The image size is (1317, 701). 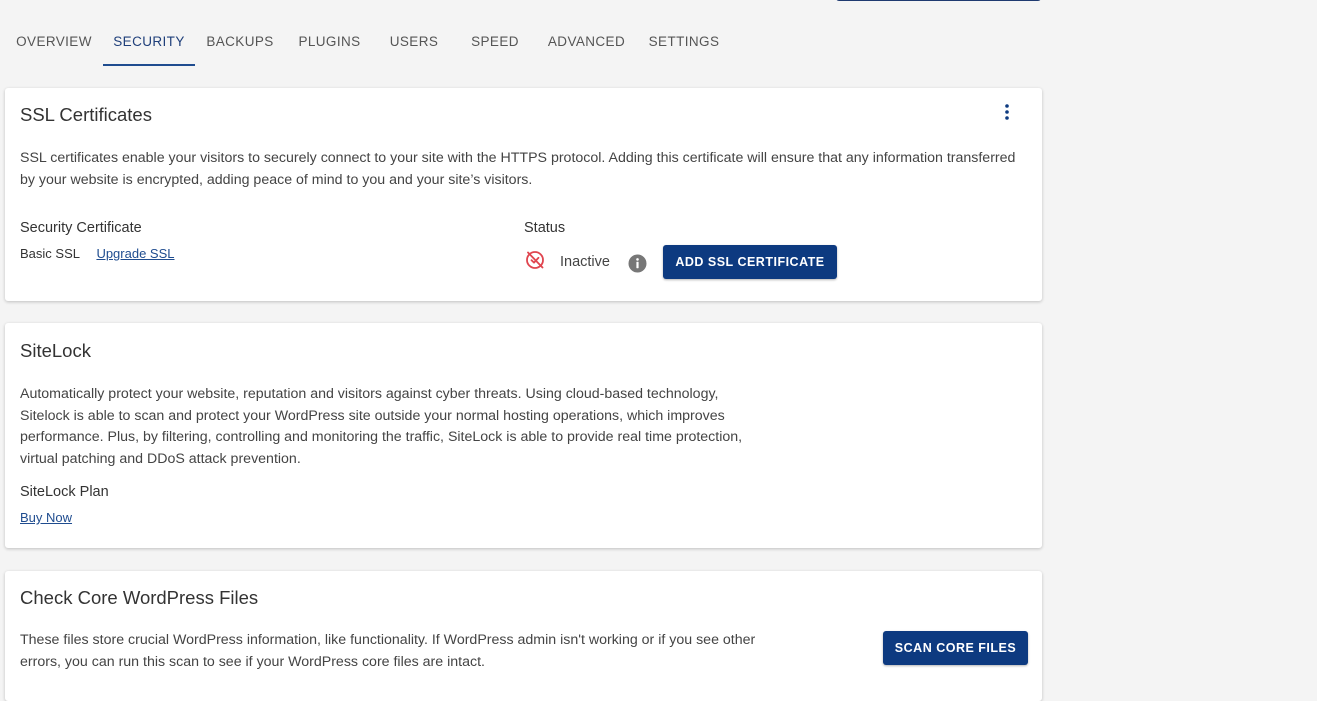 What do you see at coordinates (240, 42) in the screenshot?
I see `tab-backups: BACKUPS` at bounding box center [240, 42].